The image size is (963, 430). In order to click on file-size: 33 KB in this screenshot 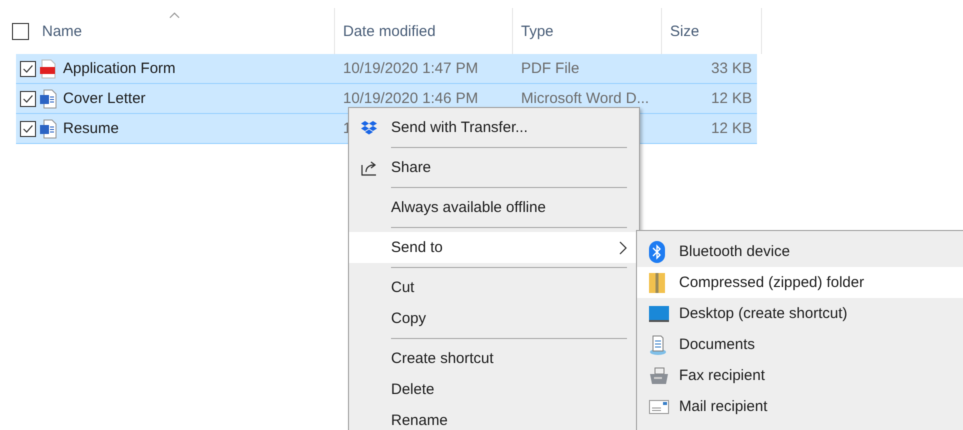, I will do `click(731, 68)`.